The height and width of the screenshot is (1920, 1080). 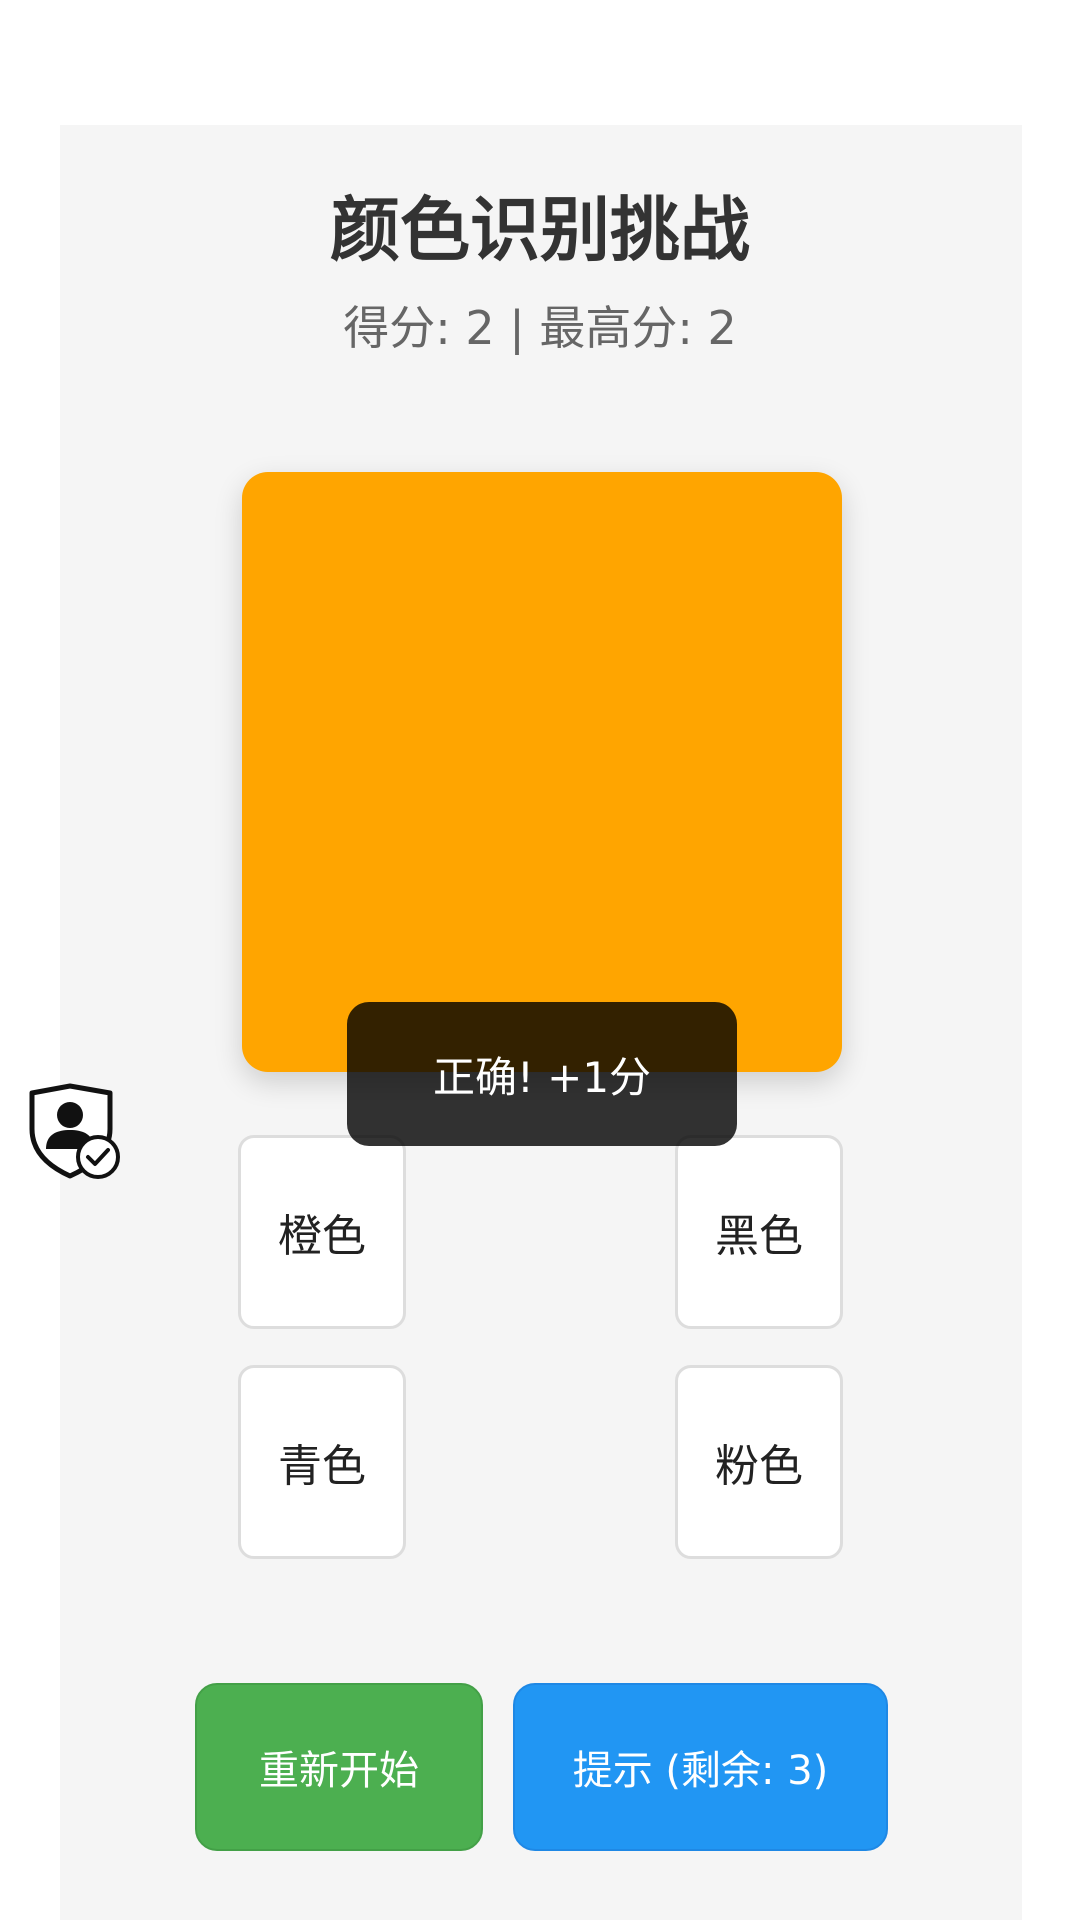 What do you see at coordinates (540, 328) in the screenshot?
I see `score-display: 得分: 2 | 最高分: 2` at bounding box center [540, 328].